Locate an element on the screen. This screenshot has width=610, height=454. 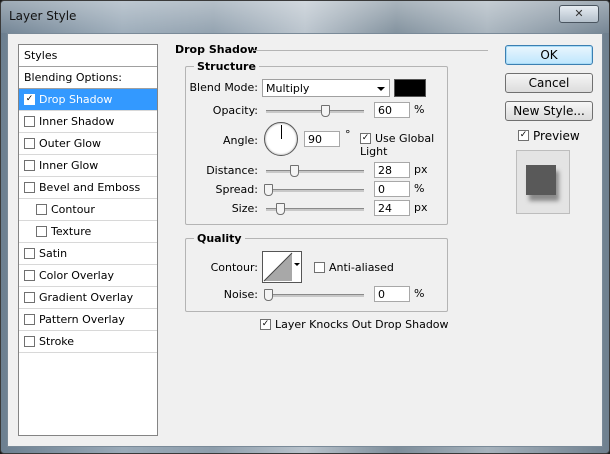
style-item-bevel-and-emboss: Bevel and Emboss is located at coordinates (88, 188).